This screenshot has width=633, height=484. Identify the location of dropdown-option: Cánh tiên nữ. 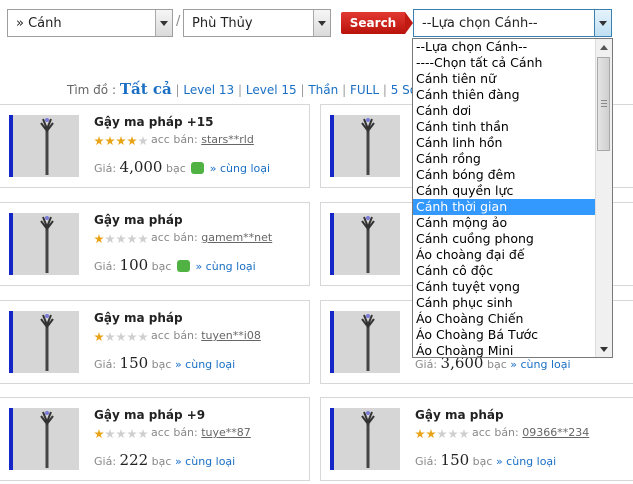
(512, 79).